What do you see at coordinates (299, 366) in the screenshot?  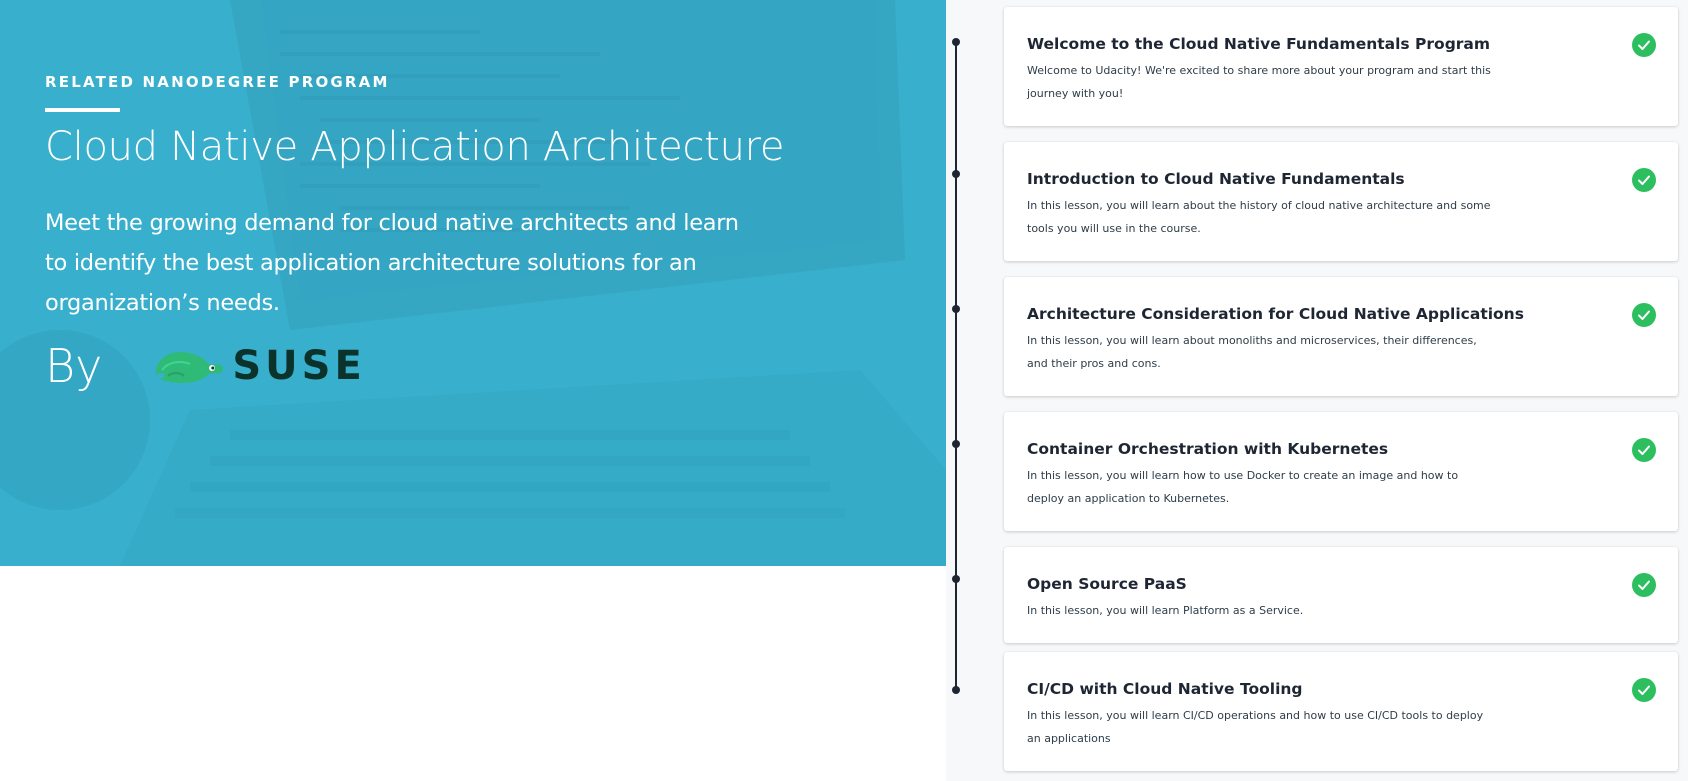 I see `suse-wordmark: SUSE` at bounding box center [299, 366].